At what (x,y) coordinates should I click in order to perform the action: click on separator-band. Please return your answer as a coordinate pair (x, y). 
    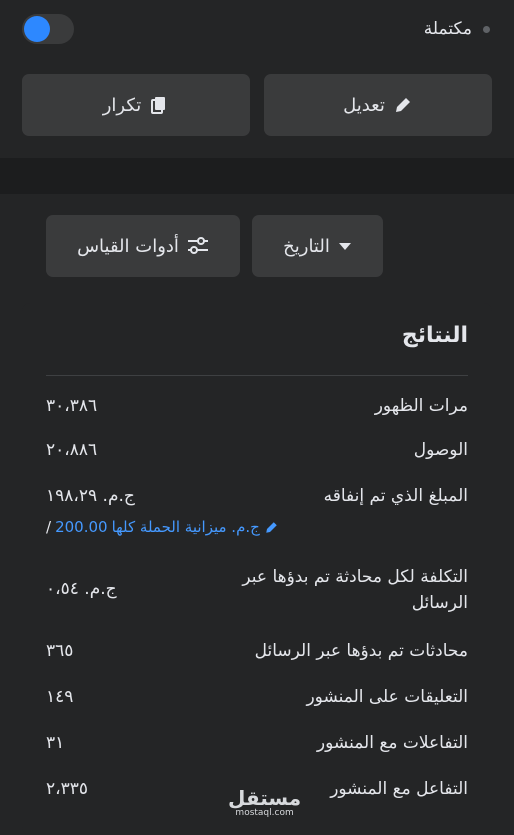
    Looking at the image, I should click on (257, 176).